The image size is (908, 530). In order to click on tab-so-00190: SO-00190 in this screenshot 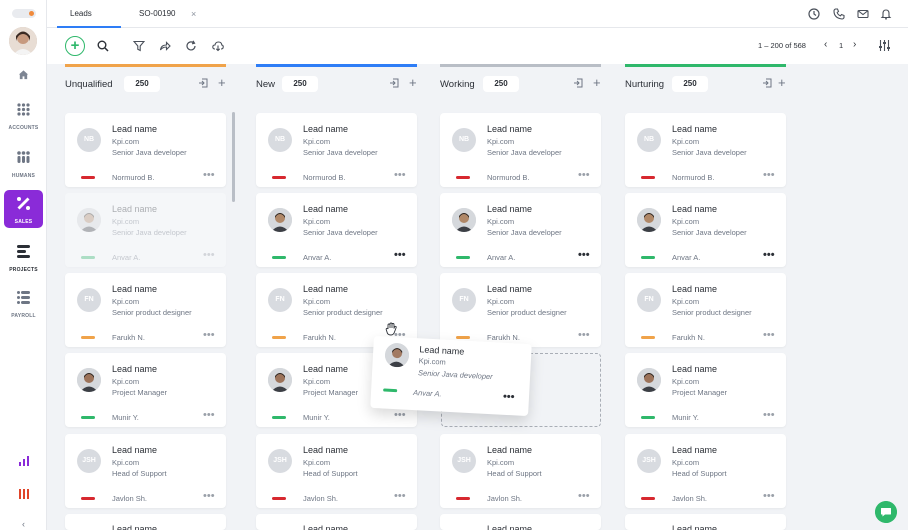, I will do `click(174, 14)`.